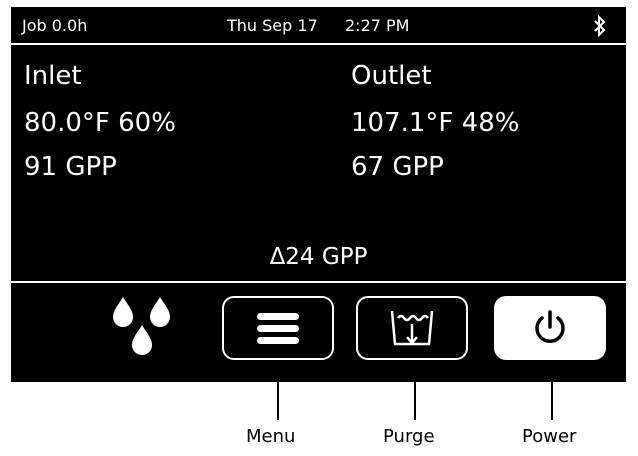 Image resolution: width=638 pixels, height=456 pixels. I want to click on menu-icon, so click(278, 328).